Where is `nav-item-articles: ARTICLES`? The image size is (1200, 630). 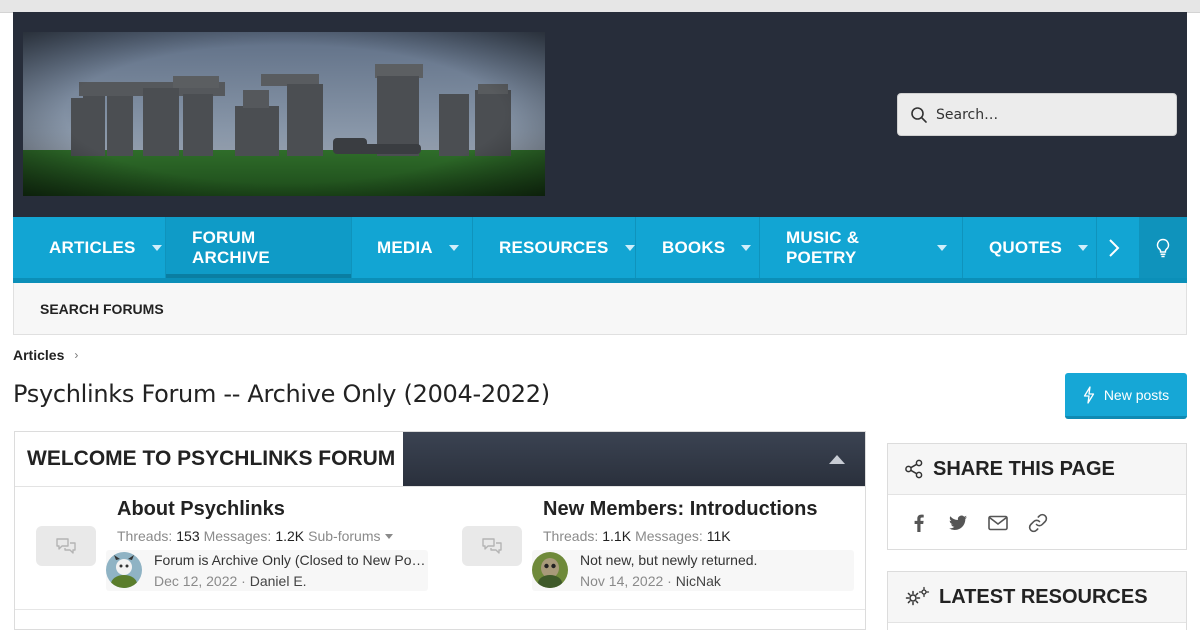
nav-item-articles: ARTICLES is located at coordinates (89, 247).